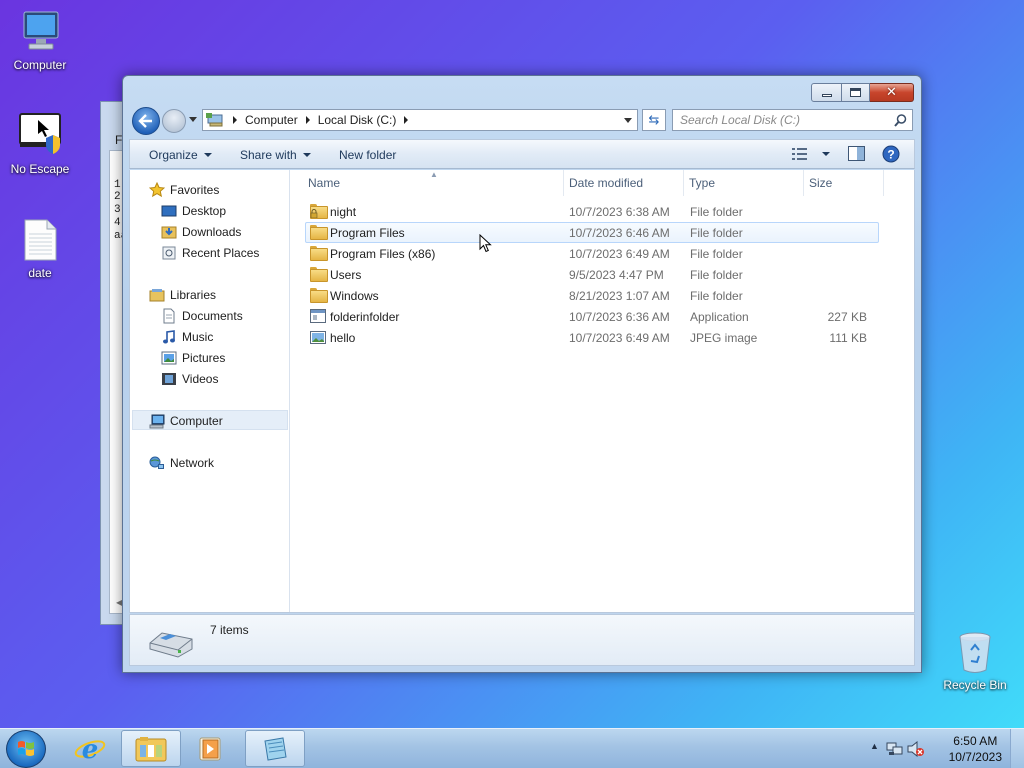 Image resolution: width=1024 pixels, height=768 pixels. What do you see at coordinates (202, 316) in the screenshot?
I see `nav-documents: Documents` at bounding box center [202, 316].